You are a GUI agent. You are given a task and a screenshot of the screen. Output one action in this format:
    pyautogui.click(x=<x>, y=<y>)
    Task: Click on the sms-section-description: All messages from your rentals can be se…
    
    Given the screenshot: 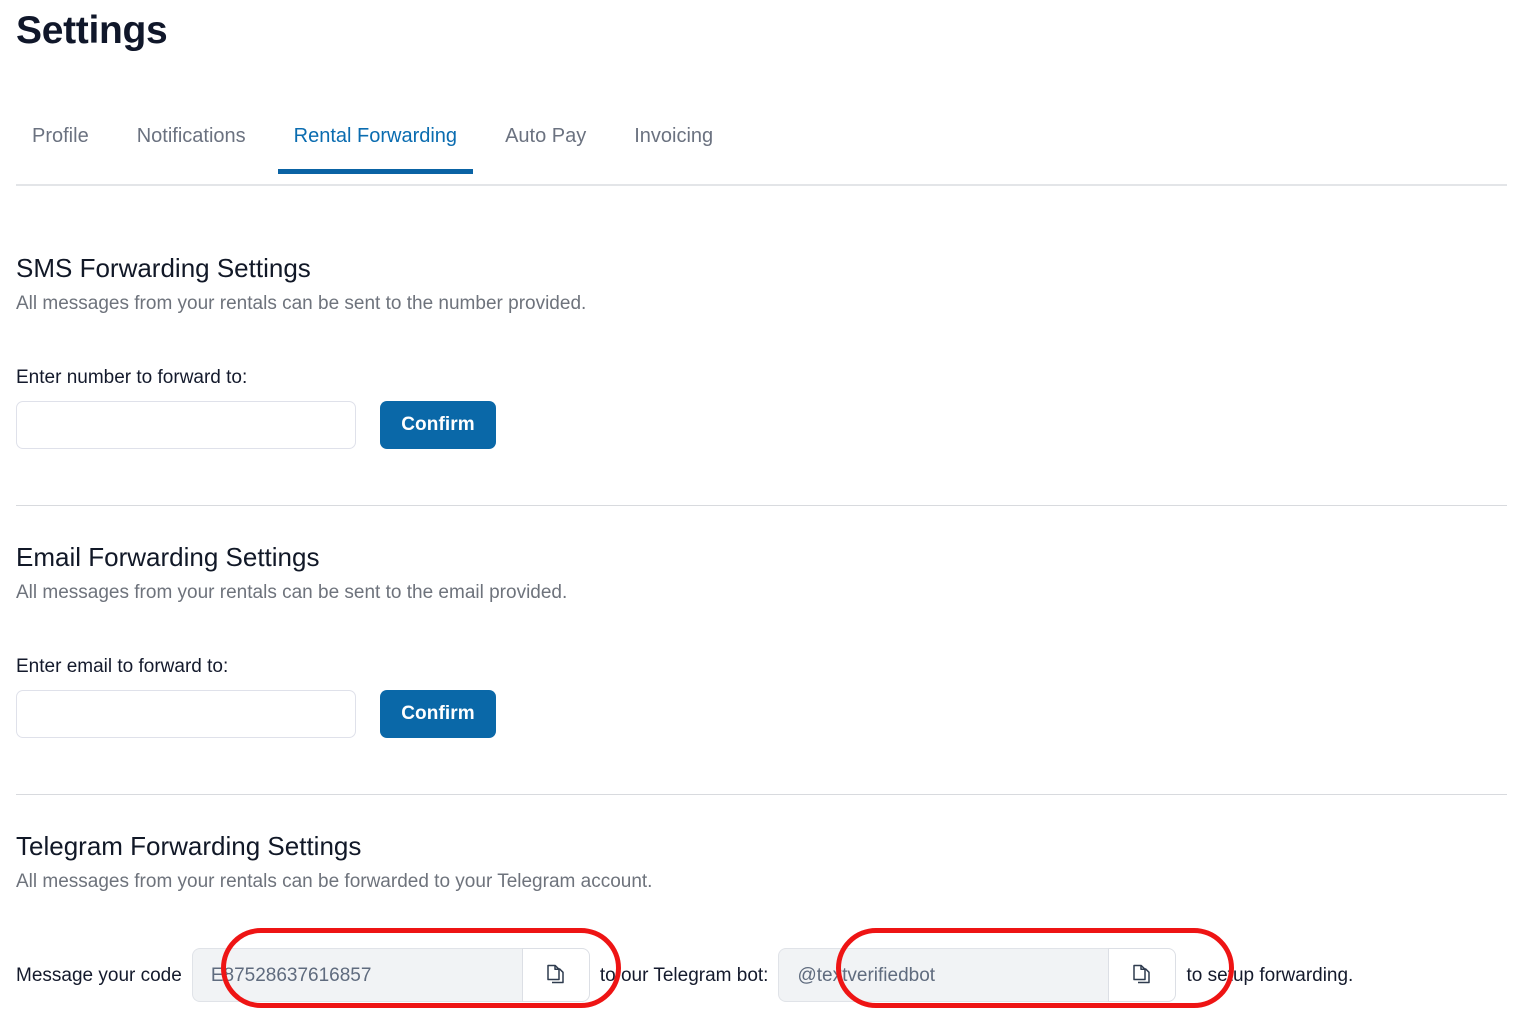 What is the action you would take?
    pyautogui.click(x=301, y=303)
    